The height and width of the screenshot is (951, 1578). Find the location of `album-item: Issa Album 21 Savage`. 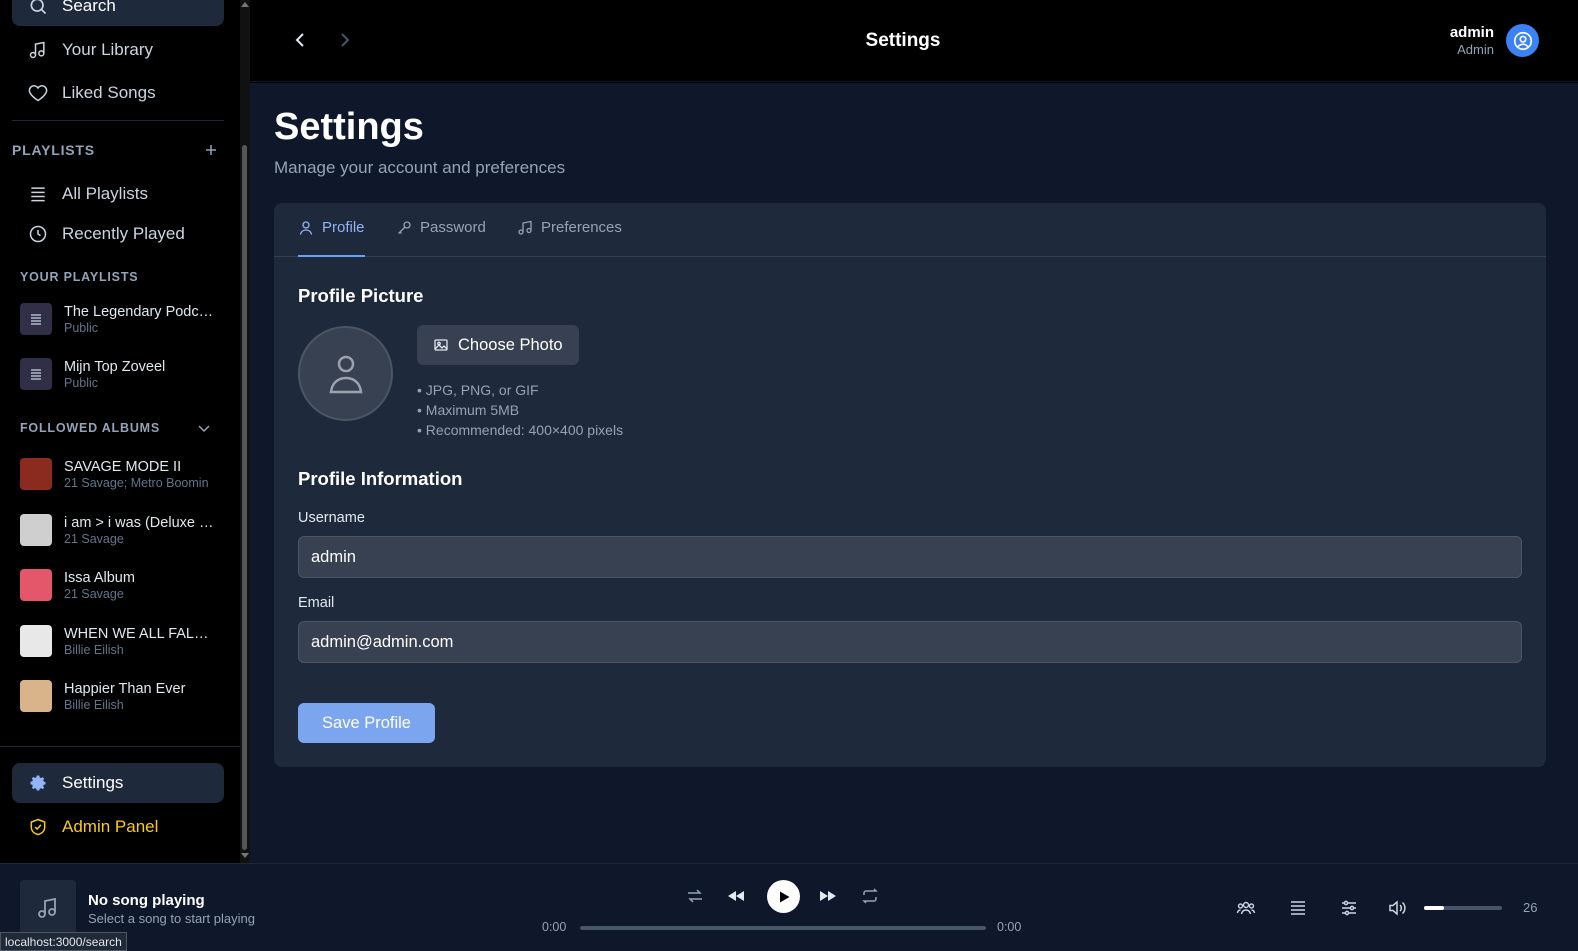

album-item: Issa Album 21 Savage is located at coordinates (120, 585).